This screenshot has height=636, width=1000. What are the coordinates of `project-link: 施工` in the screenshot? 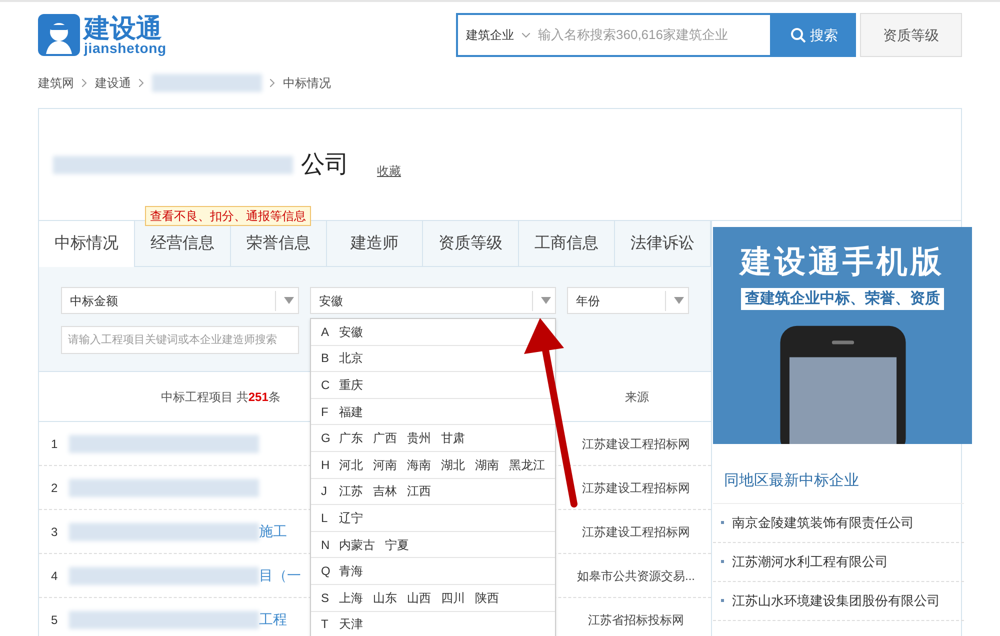 It's located at (273, 531).